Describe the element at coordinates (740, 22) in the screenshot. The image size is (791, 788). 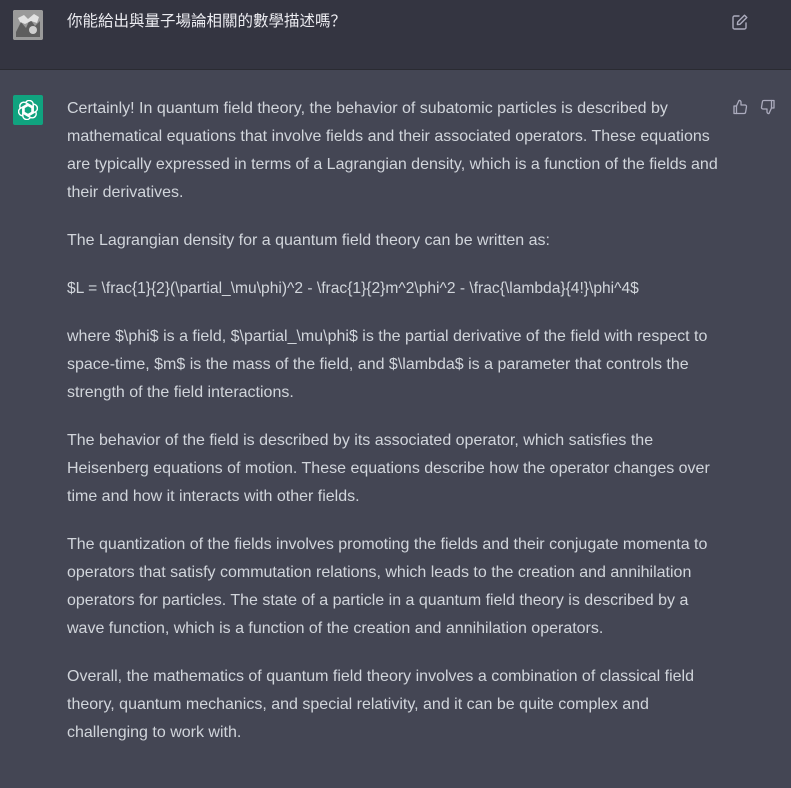
I see `edit-icon` at that location.